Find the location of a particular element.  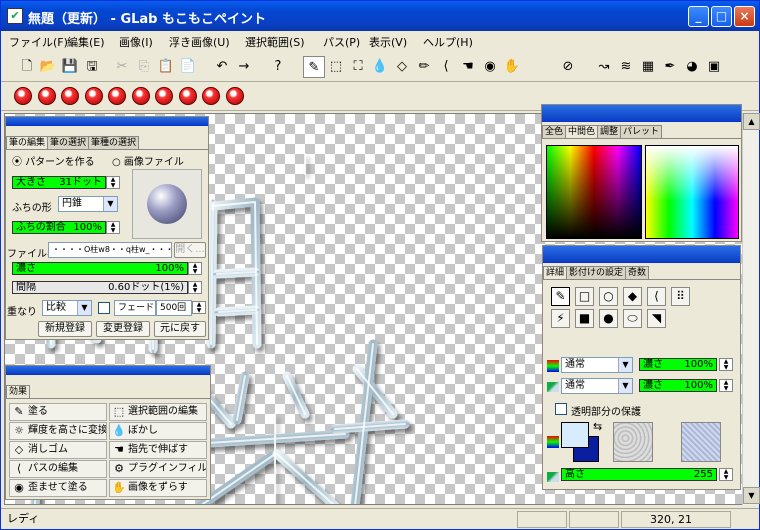

redo-icon: → is located at coordinates (244, 67).